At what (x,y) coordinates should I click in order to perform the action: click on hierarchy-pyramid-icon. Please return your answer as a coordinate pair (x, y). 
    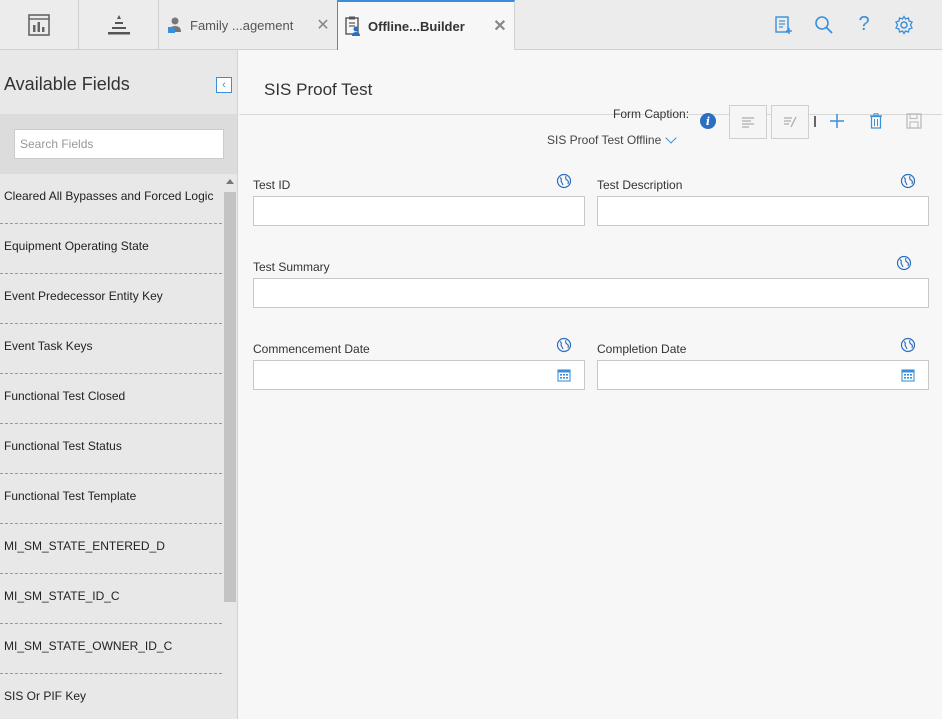
    Looking at the image, I should click on (118, 24).